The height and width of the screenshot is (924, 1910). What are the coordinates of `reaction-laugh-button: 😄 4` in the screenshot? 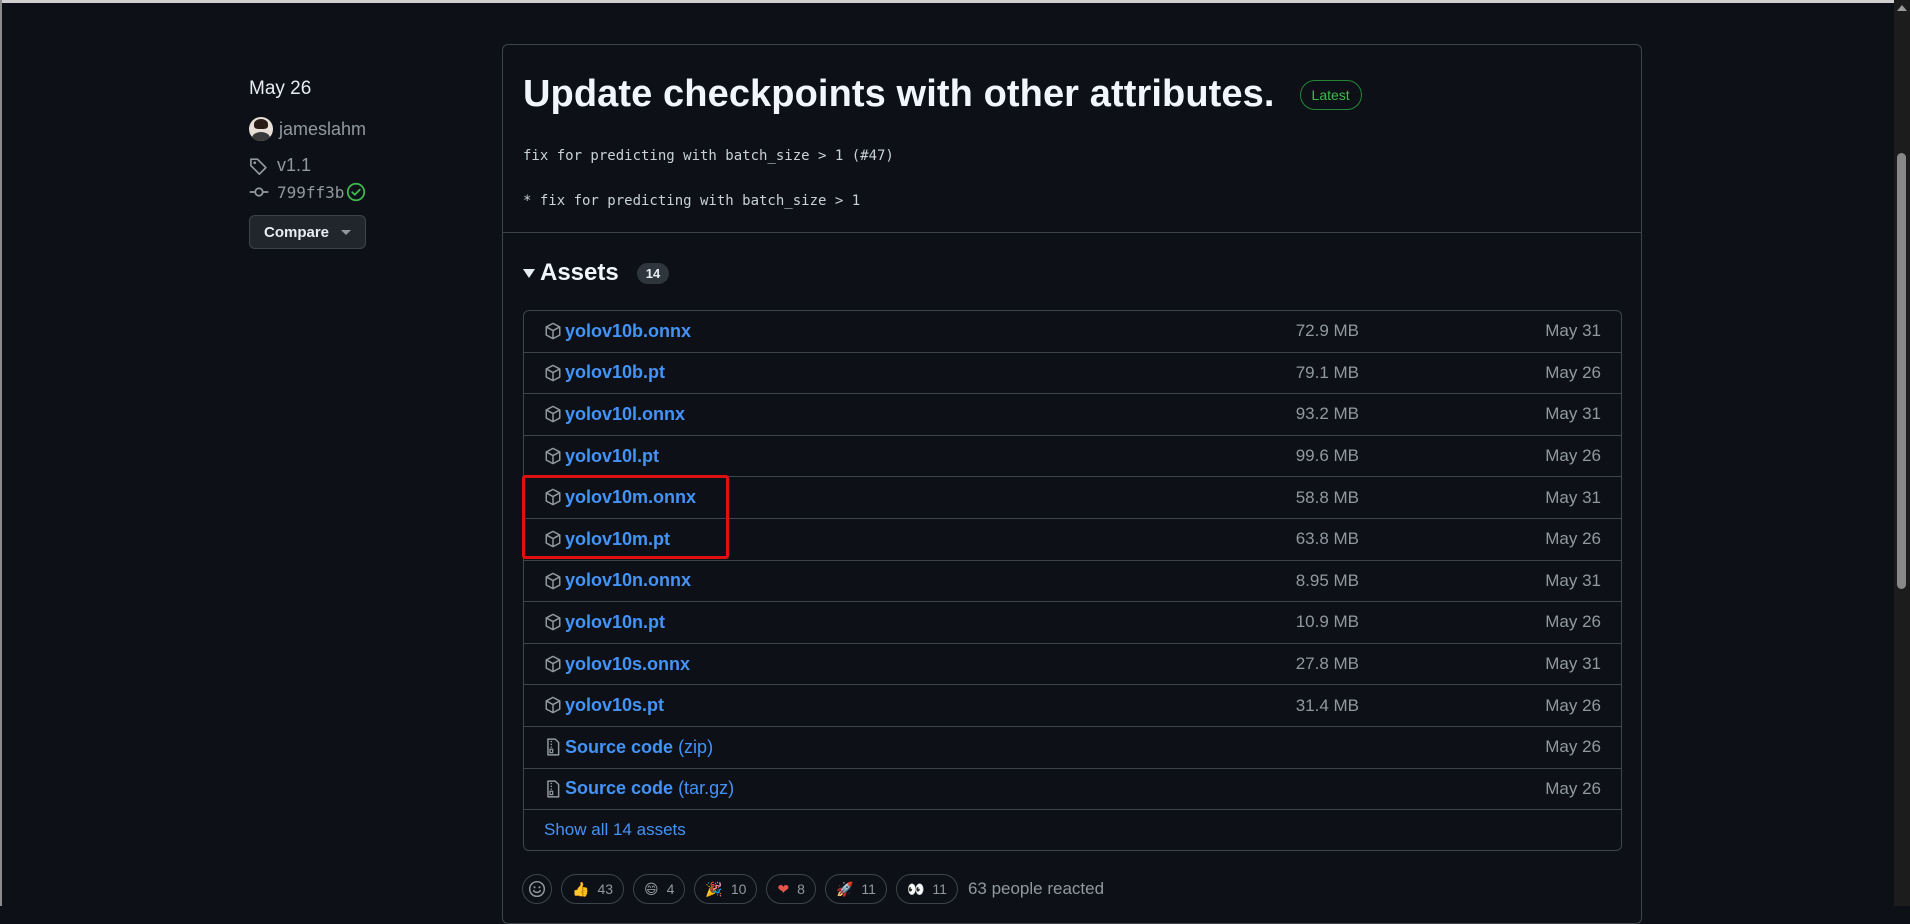 It's located at (659, 889).